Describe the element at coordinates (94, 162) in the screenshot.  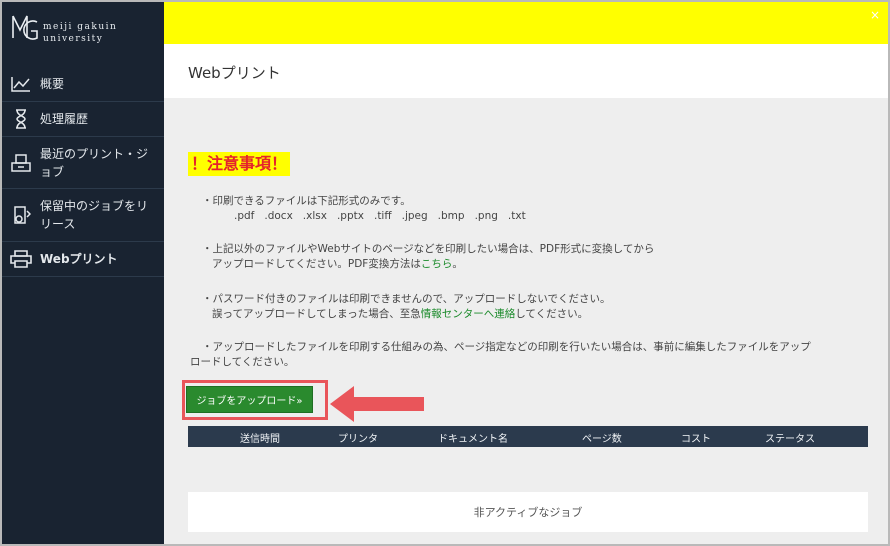
I see `sidebar-item-label: 最近のプリント・ジョブ` at that location.